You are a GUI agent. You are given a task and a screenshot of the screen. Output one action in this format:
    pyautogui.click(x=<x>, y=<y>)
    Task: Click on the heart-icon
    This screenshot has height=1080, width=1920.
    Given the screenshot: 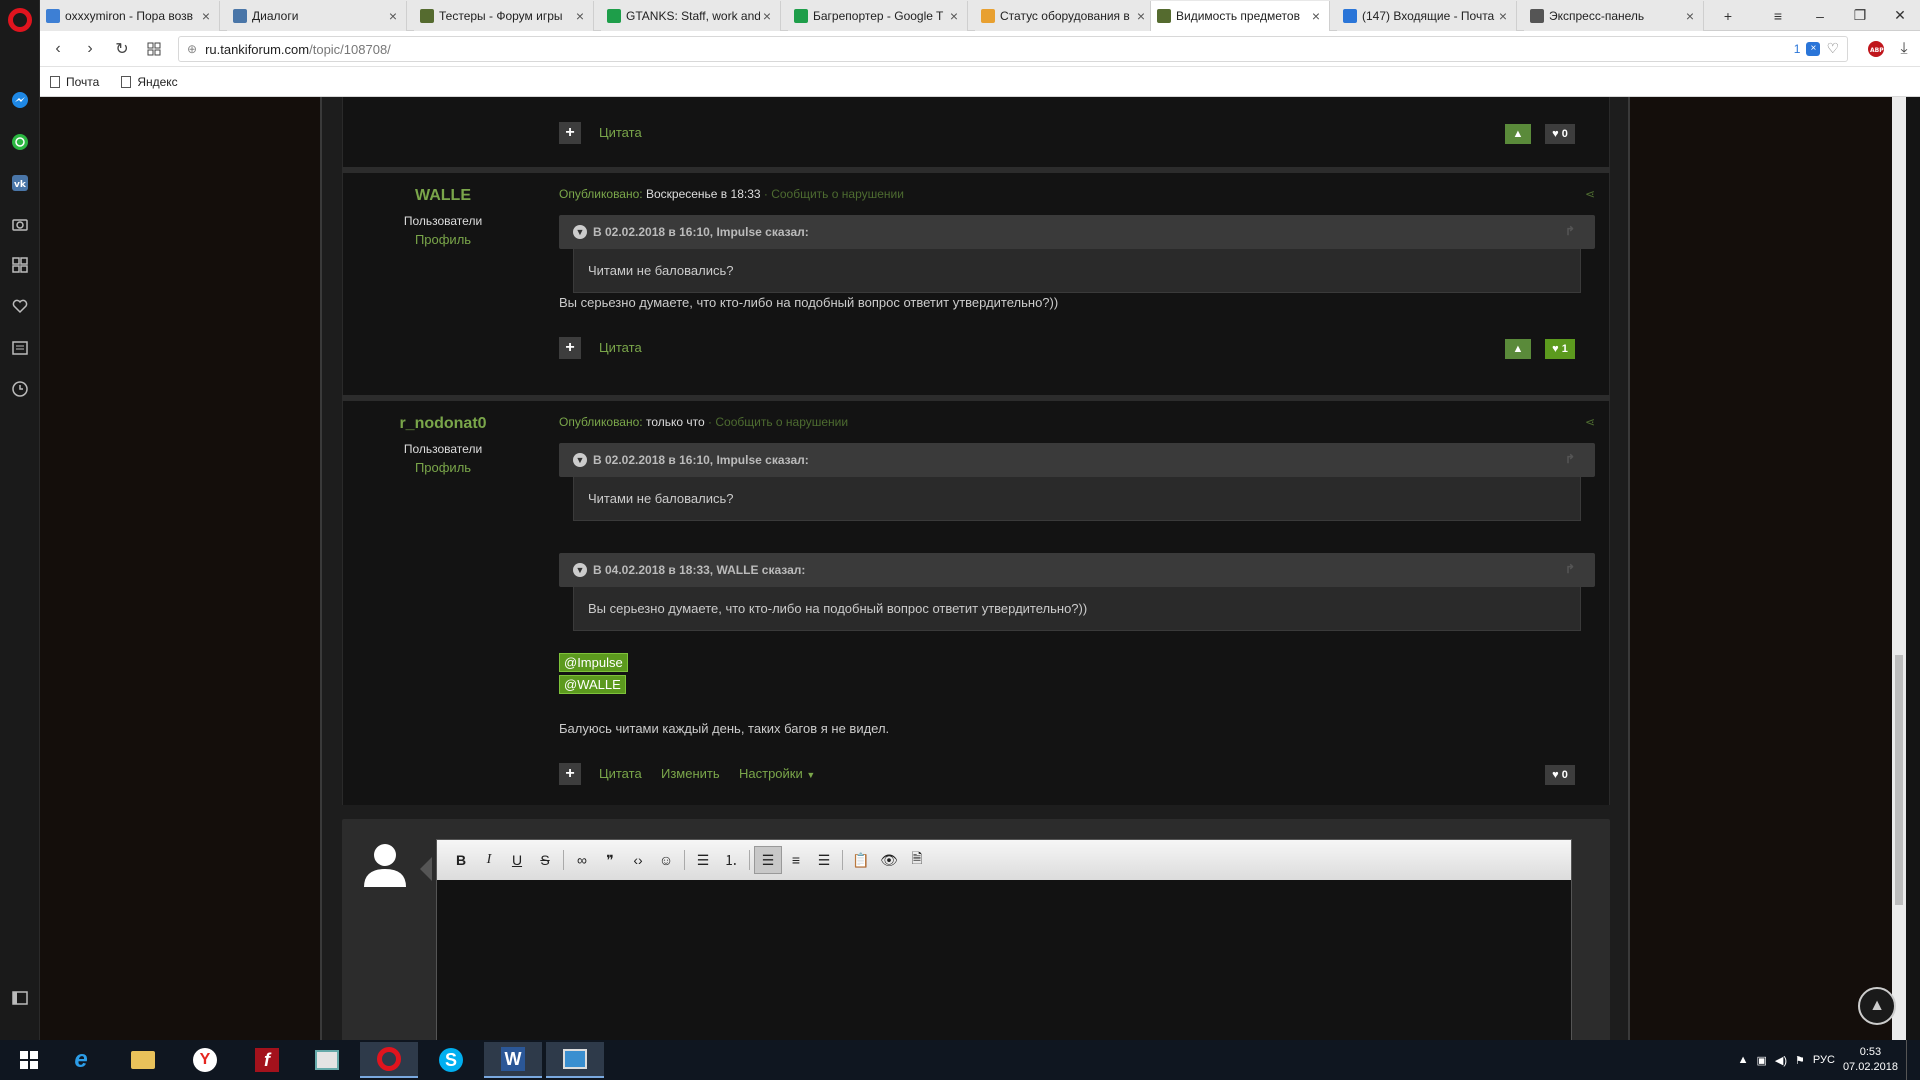 What is the action you would take?
    pyautogui.click(x=20, y=306)
    